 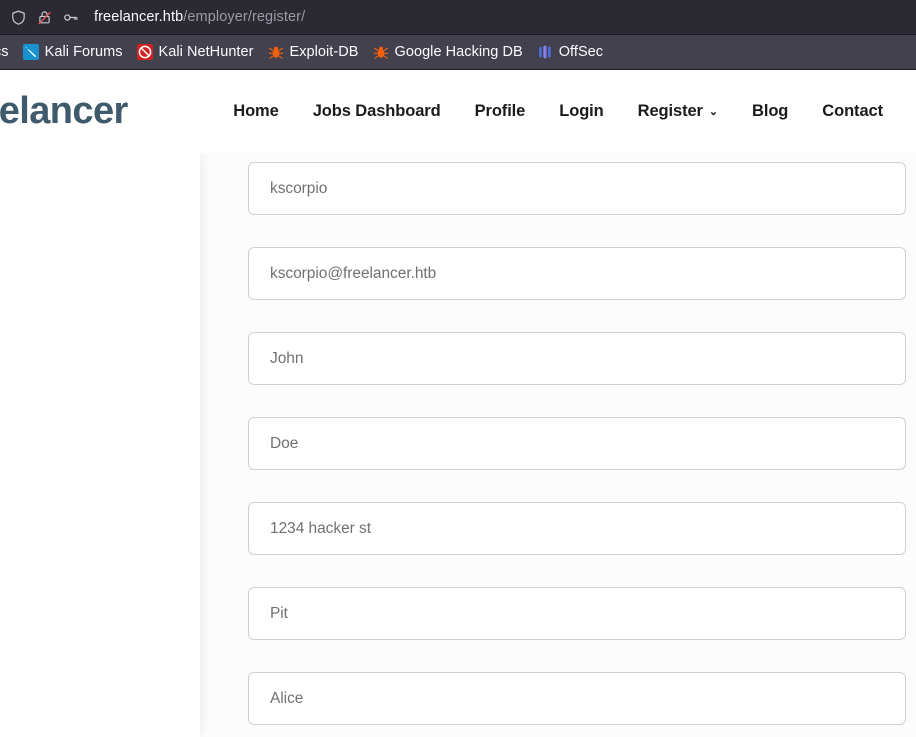 I want to click on bookmark-label: OffSec, so click(x=581, y=52).